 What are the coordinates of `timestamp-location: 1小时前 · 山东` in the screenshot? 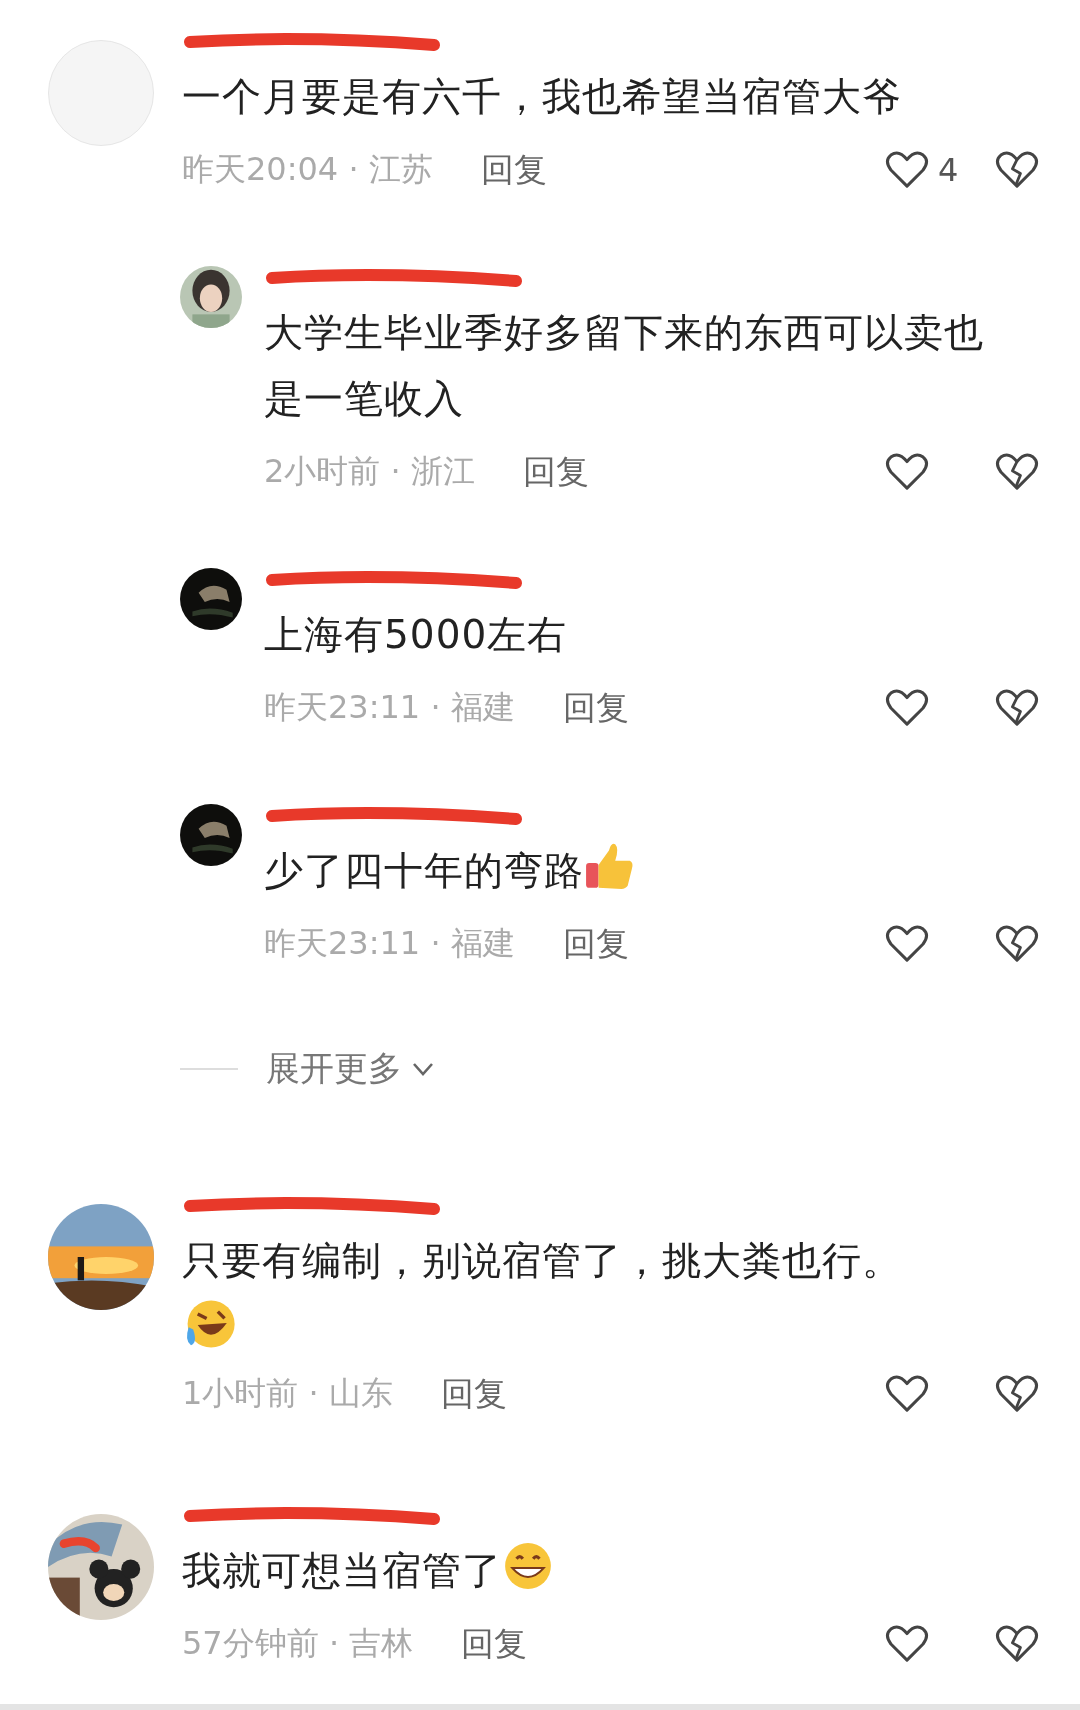 It's located at (287, 1393).